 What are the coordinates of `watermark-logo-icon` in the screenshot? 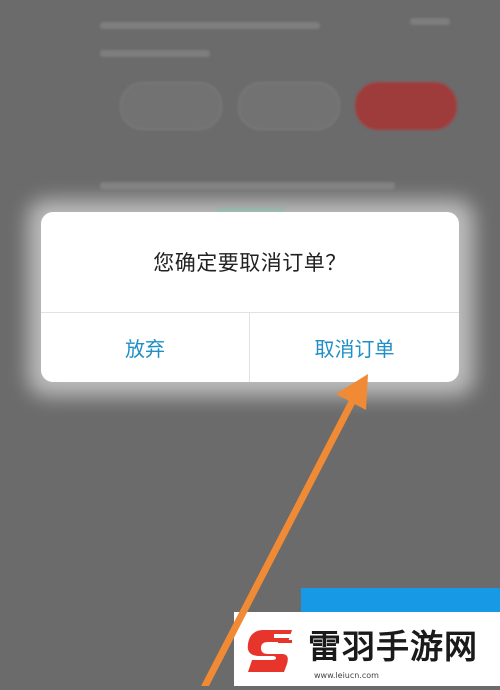 It's located at (270, 649).